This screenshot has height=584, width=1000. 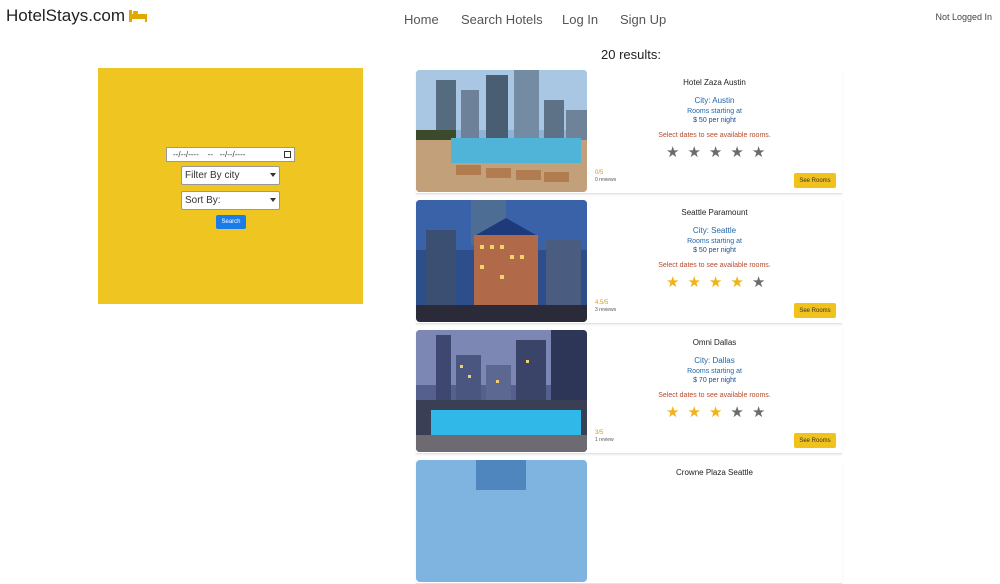 I want to click on results-count: 20 results:, so click(x=631, y=54).